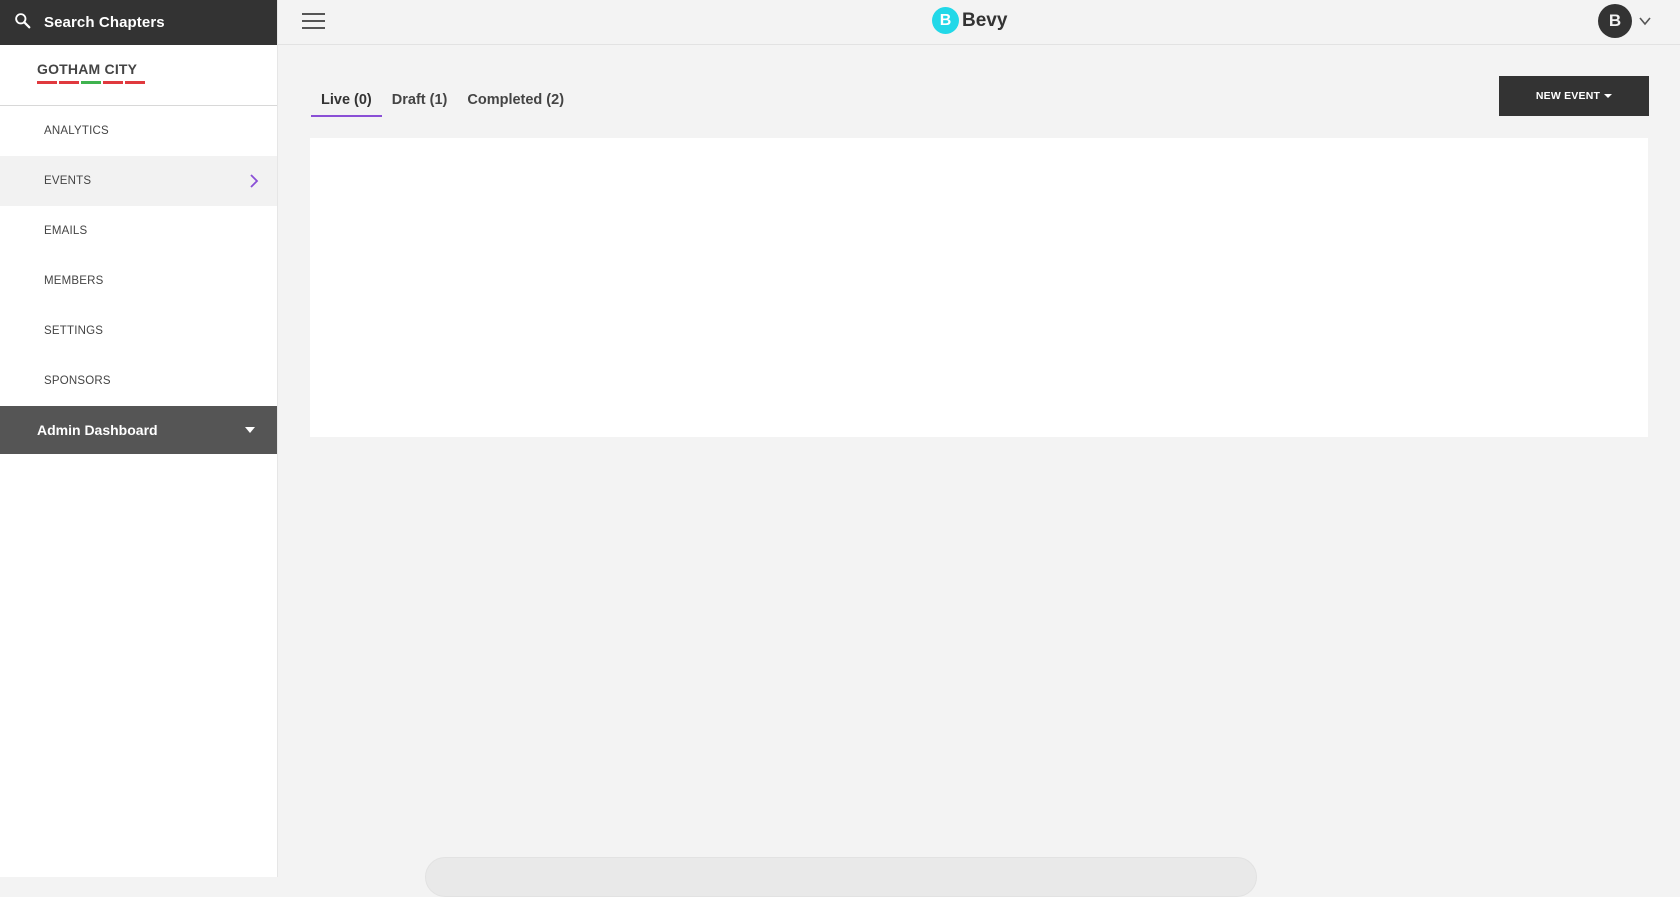  Describe the element at coordinates (515, 100) in the screenshot. I see `tab-completed: Completed (2)` at that location.